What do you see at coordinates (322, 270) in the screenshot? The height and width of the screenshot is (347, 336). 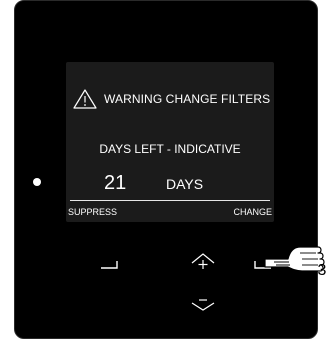 I see `pointer-number-label: 3` at bounding box center [322, 270].